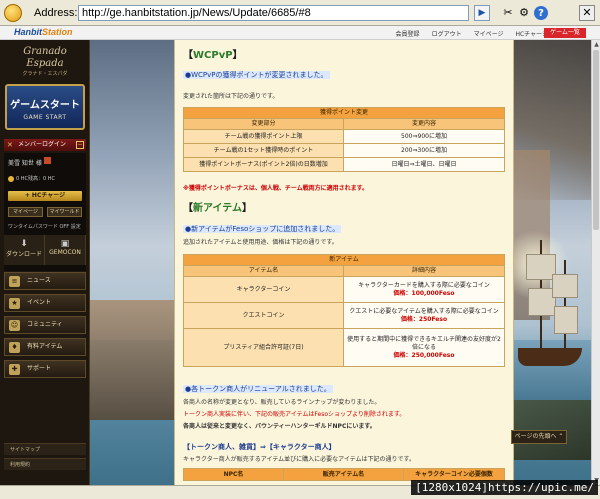 The image size is (600, 499). I want to click on main-menu: ≡ ニュース ★ イベント ☺ コミュニティ ♦ 有料アイテム ✚ サポート, so click(45, 327).